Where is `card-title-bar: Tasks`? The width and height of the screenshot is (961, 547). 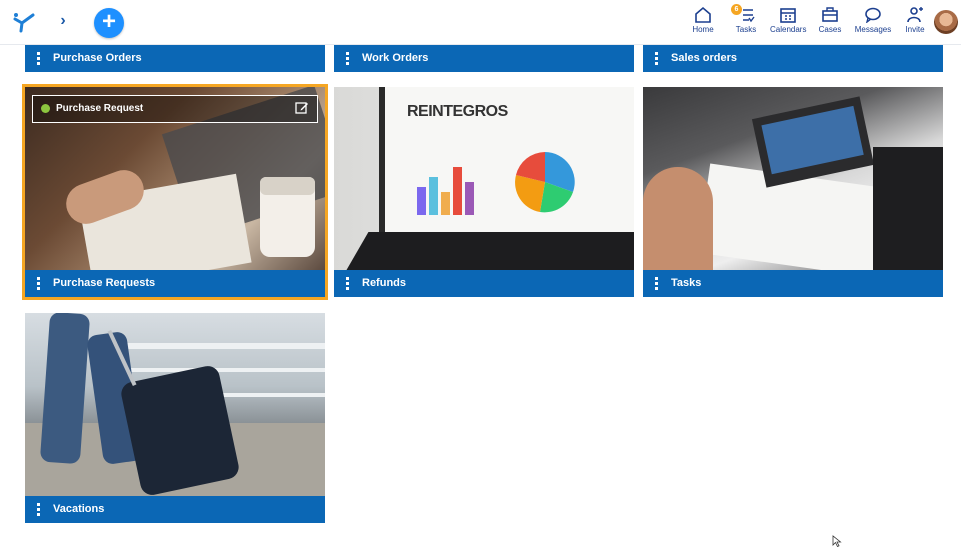
card-title-bar: Tasks is located at coordinates (793, 283).